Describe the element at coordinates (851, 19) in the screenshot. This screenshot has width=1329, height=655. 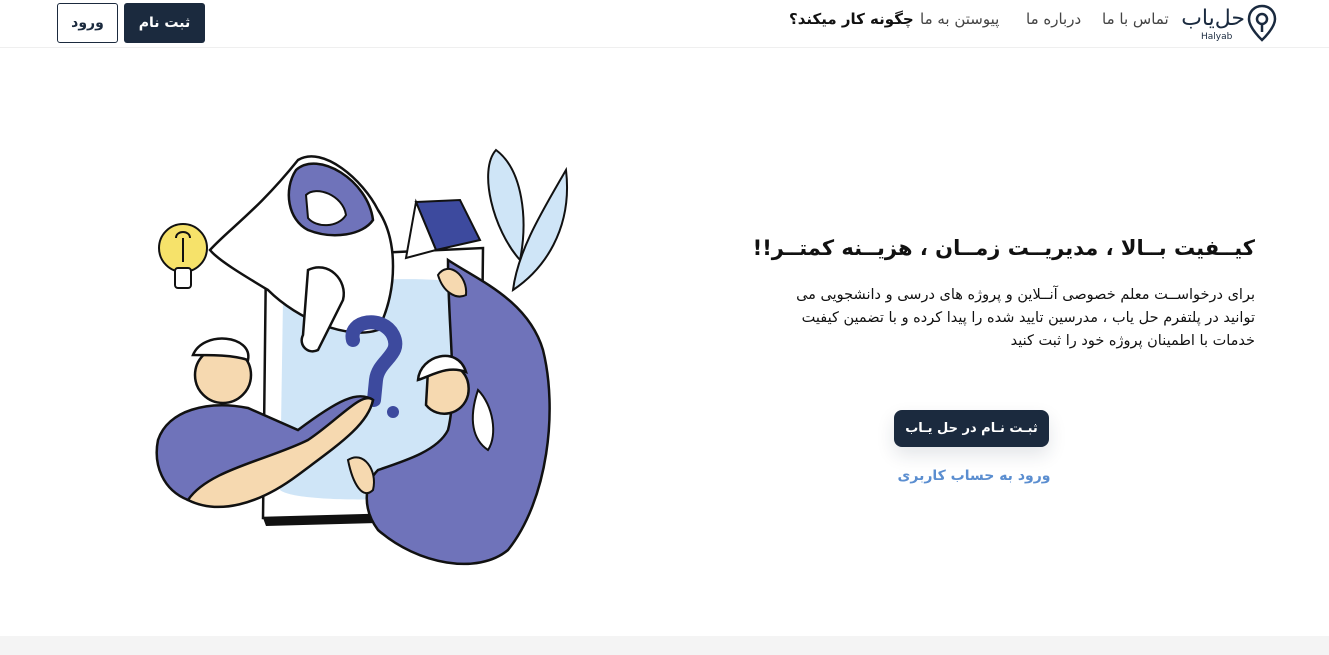
I see `nav-link-how-it-works: چگونه کار میکند؟` at that location.